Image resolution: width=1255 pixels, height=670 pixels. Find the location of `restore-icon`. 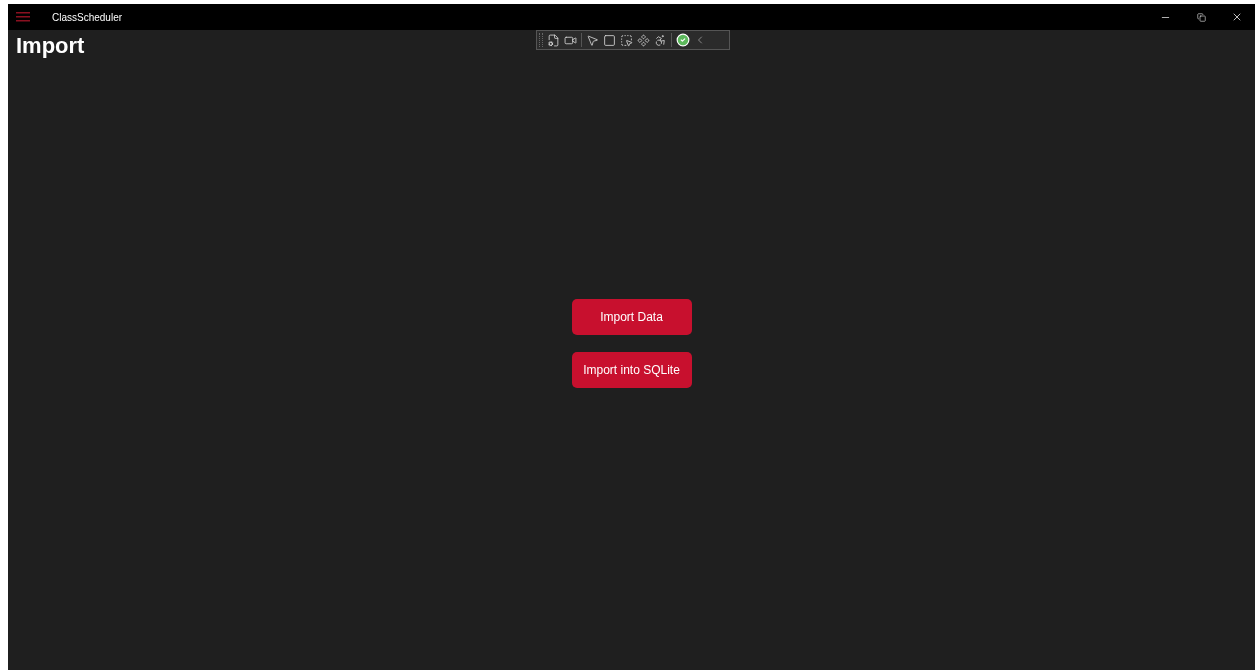

restore-icon is located at coordinates (1201, 17).